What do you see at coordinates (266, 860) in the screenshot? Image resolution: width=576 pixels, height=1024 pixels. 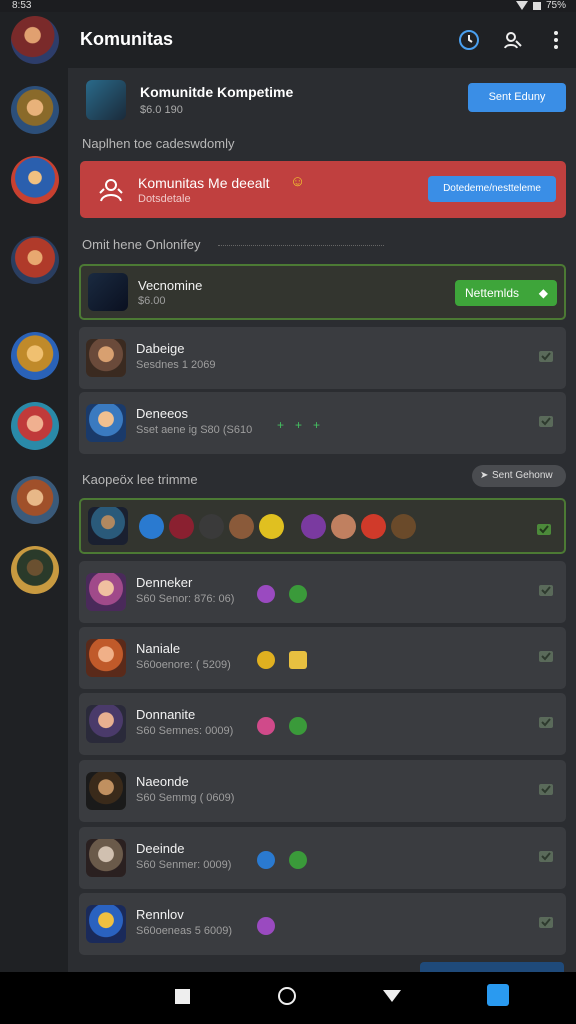 I see `shield-icon` at bounding box center [266, 860].